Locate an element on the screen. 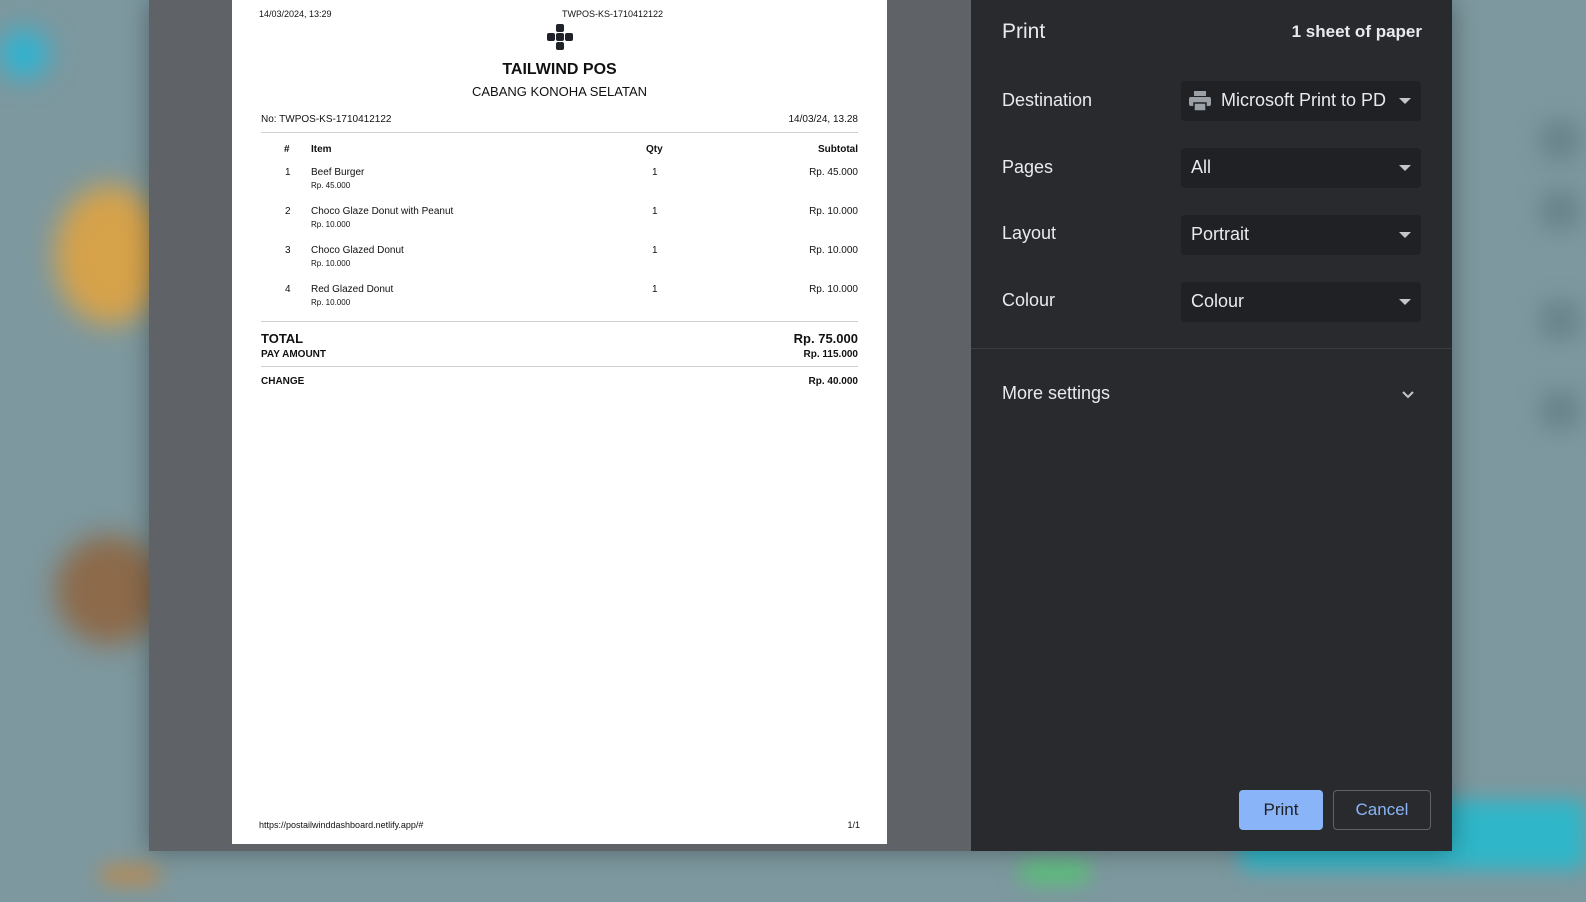 This screenshot has height=902, width=1586. receipt-date: 14/03/24, 13.28 is located at coordinates (823, 119).